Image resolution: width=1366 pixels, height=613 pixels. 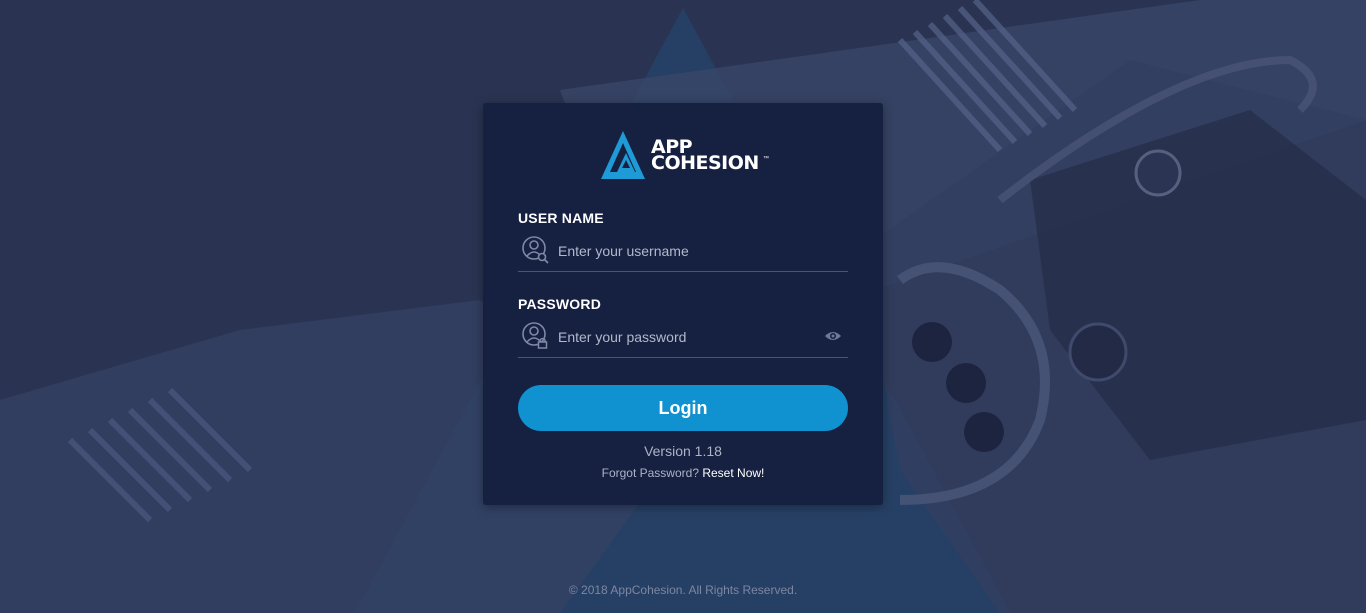 What do you see at coordinates (623, 155) in the screenshot?
I see `appcohesion-logo-icon` at bounding box center [623, 155].